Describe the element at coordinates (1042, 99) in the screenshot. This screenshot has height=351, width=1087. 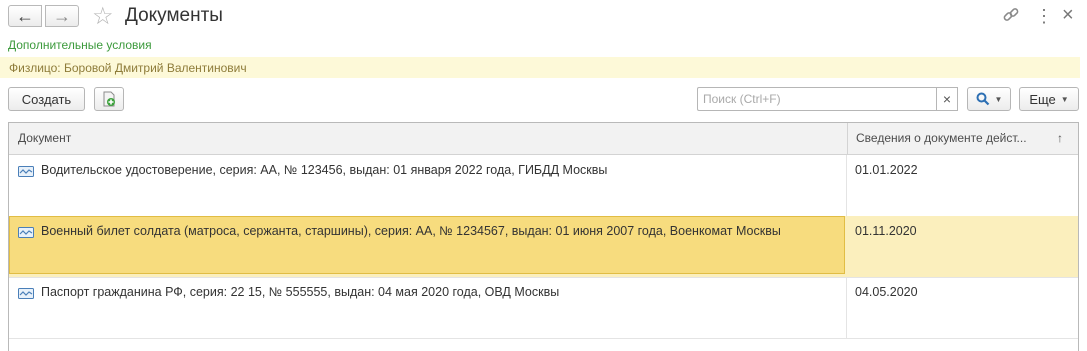
I see `more-button-label: Еще` at that location.